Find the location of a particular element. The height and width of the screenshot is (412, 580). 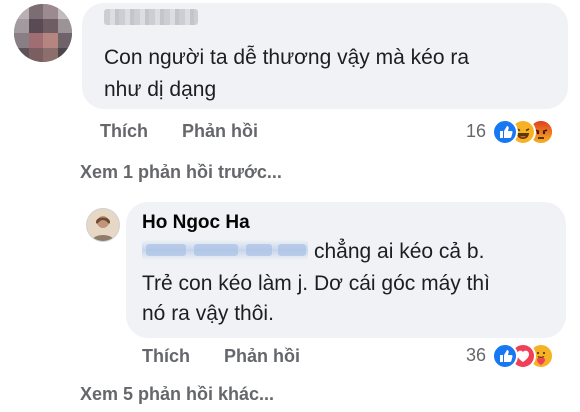

reply-author-avatar is located at coordinates (103, 225).